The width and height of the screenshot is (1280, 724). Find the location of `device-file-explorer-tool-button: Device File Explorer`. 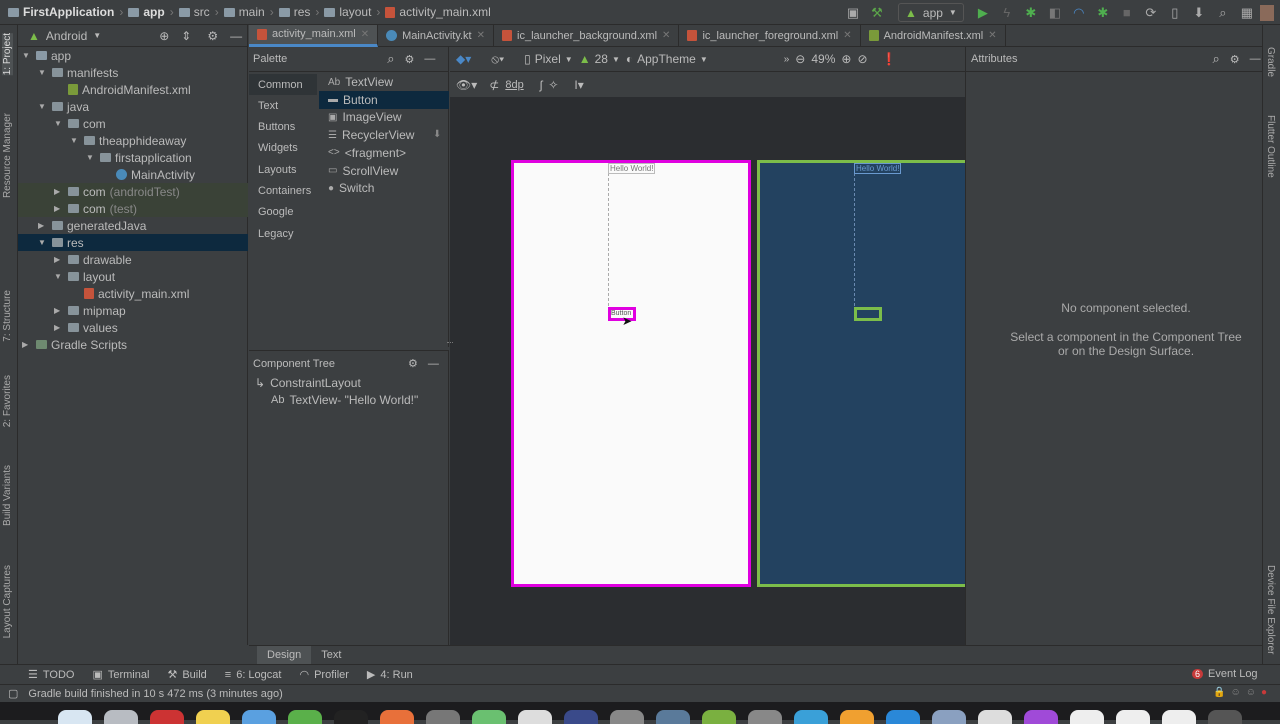

device-file-explorer-tool-button: Device File Explorer is located at coordinates (1270, 609).